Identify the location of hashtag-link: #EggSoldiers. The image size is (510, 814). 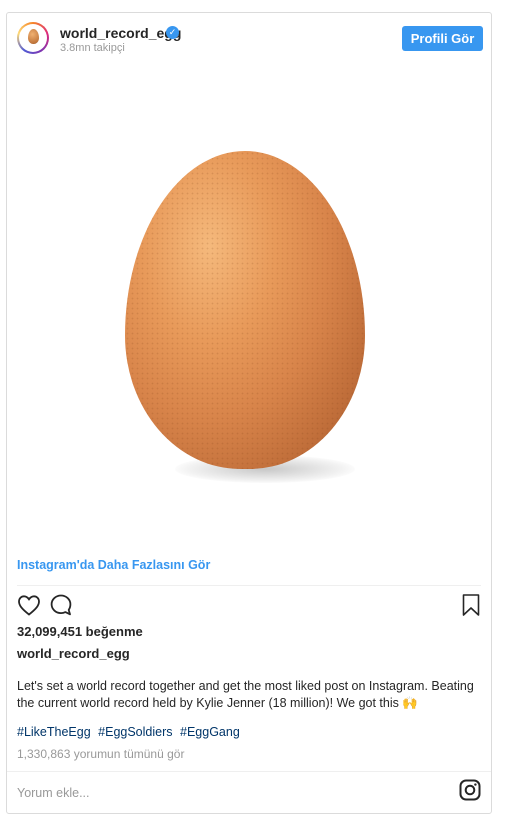
(135, 732).